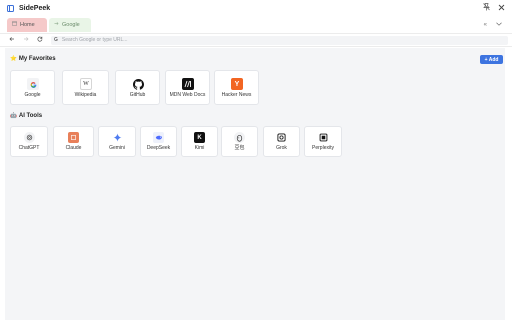  Describe the element at coordinates (199, 137) in the screenshot. I see `kimi-icon: K` at that location.